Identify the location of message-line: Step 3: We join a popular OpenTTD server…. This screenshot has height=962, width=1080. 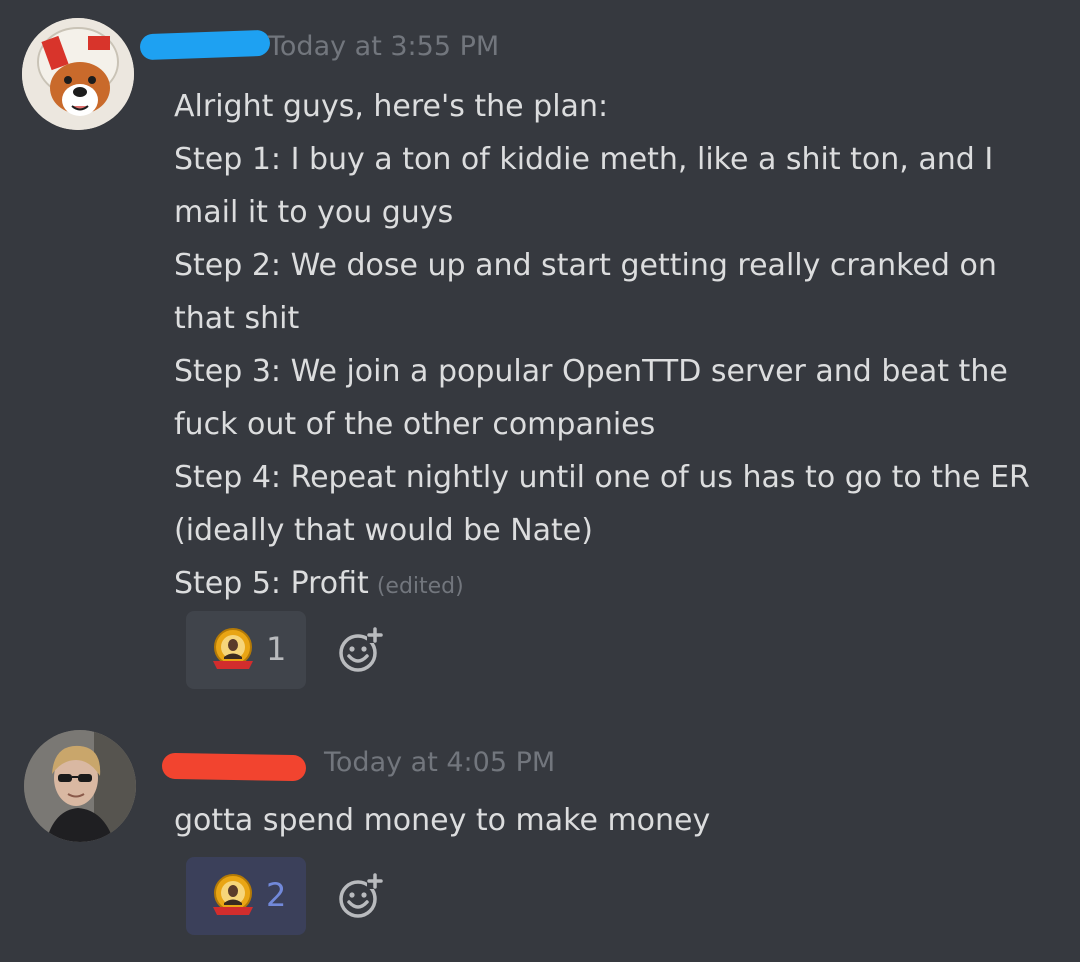
(591, 371).